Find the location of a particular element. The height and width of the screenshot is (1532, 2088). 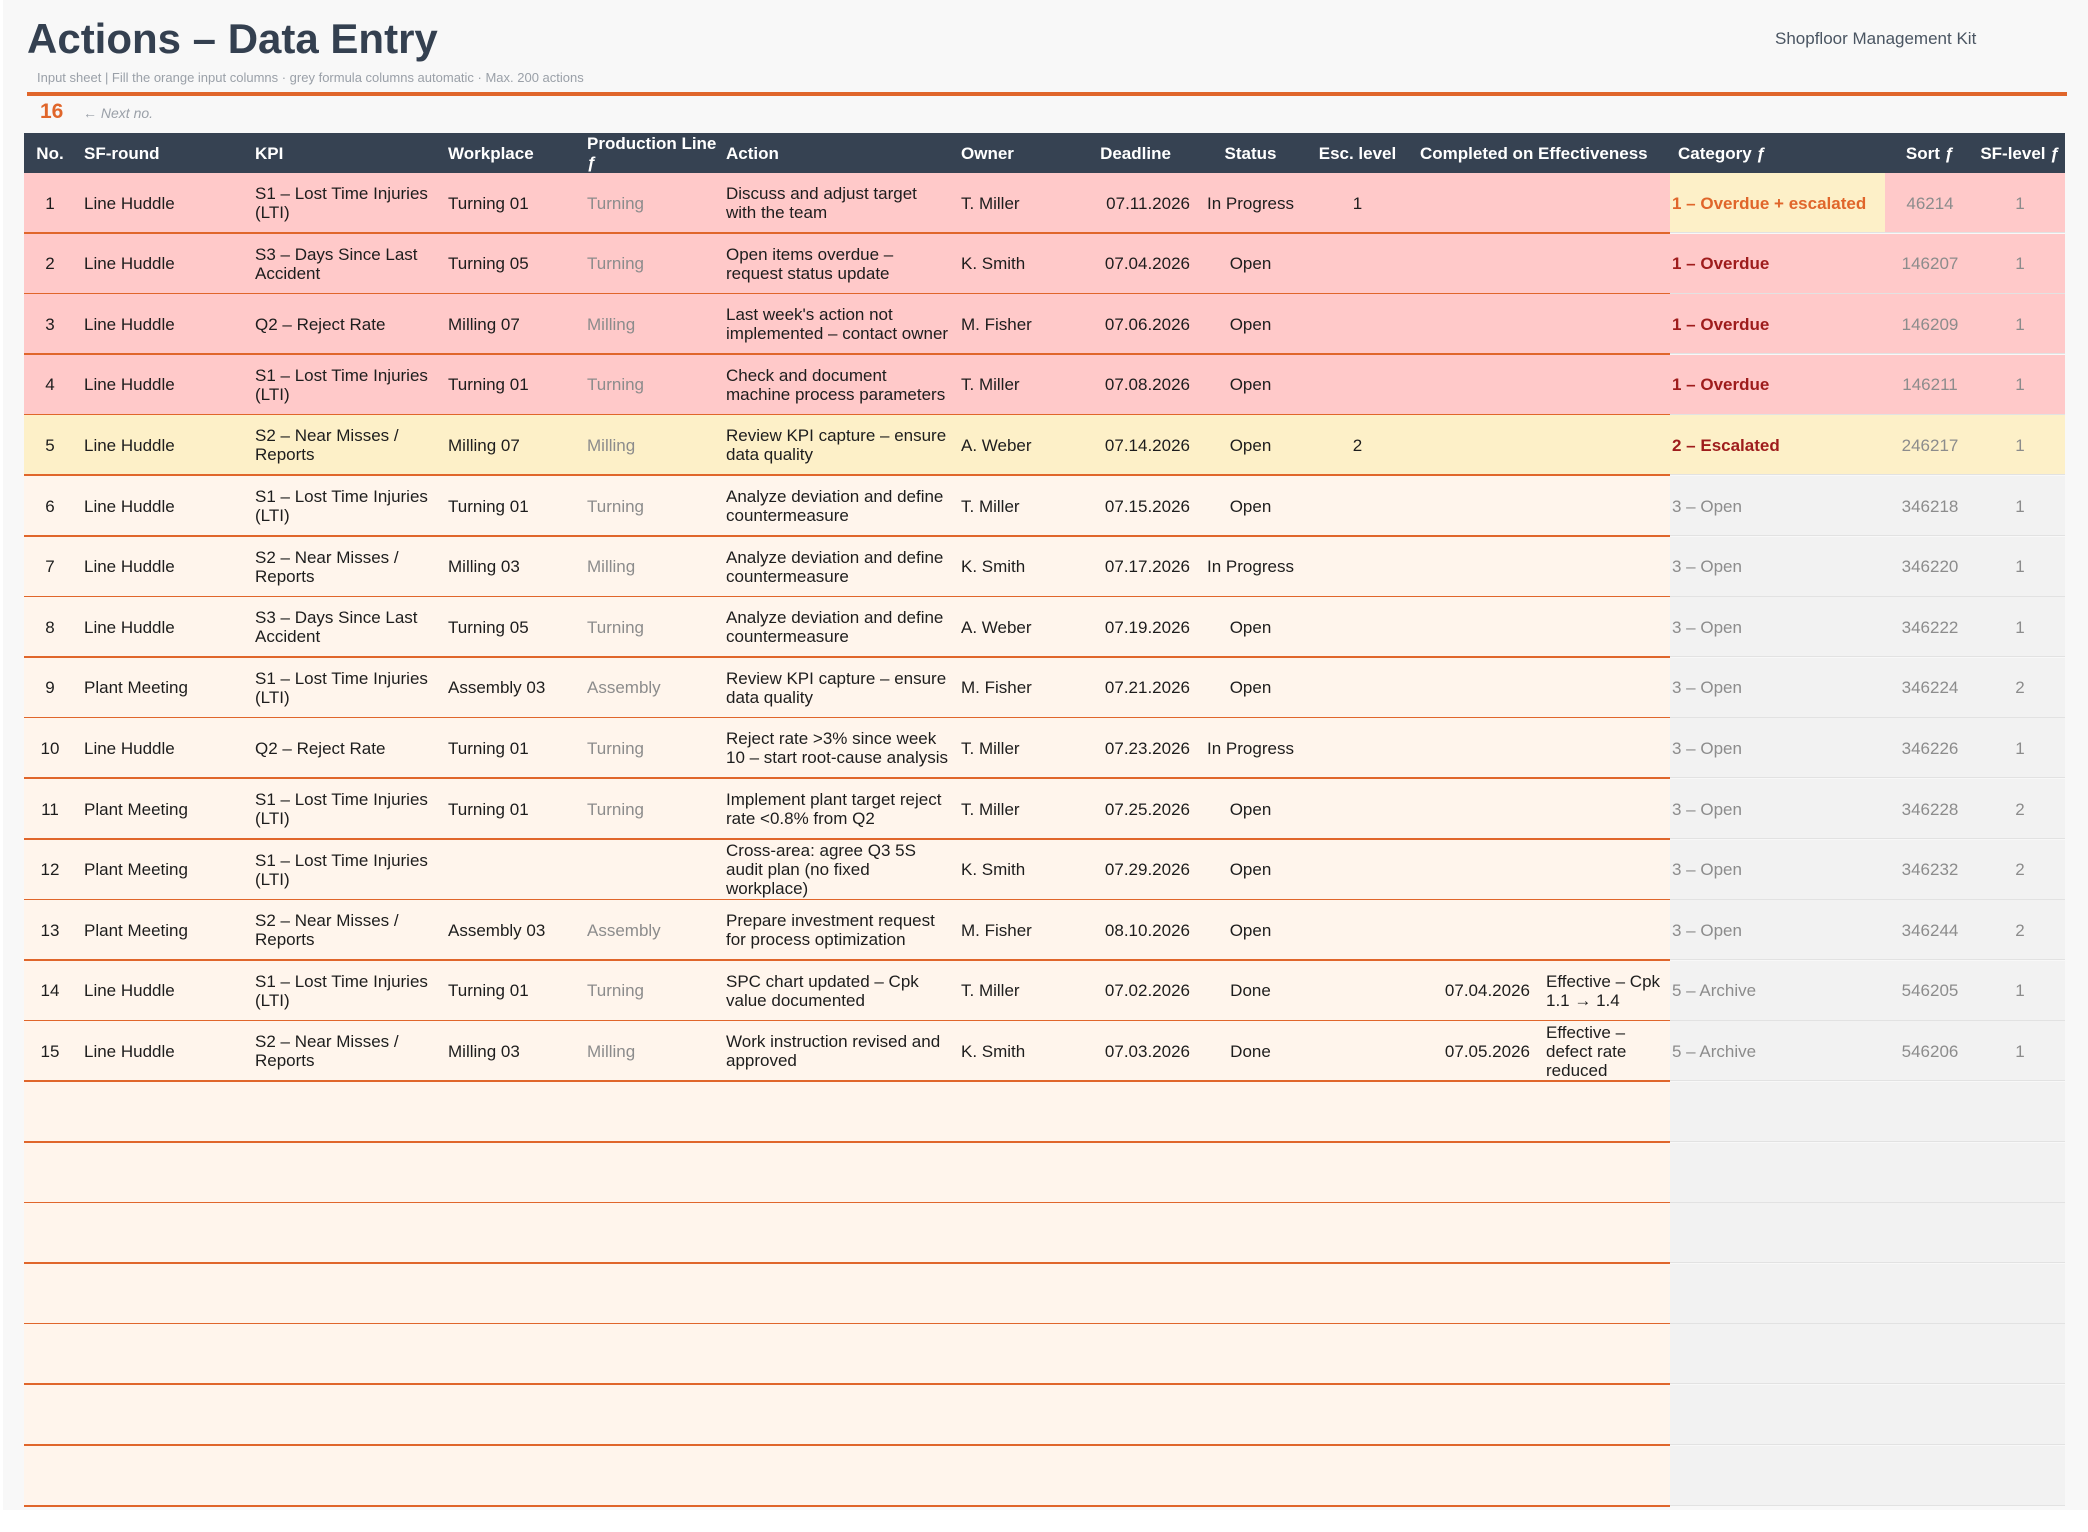

cell-action: SPC chart updated – Cpk value documented is located at coordinates (835, 991).